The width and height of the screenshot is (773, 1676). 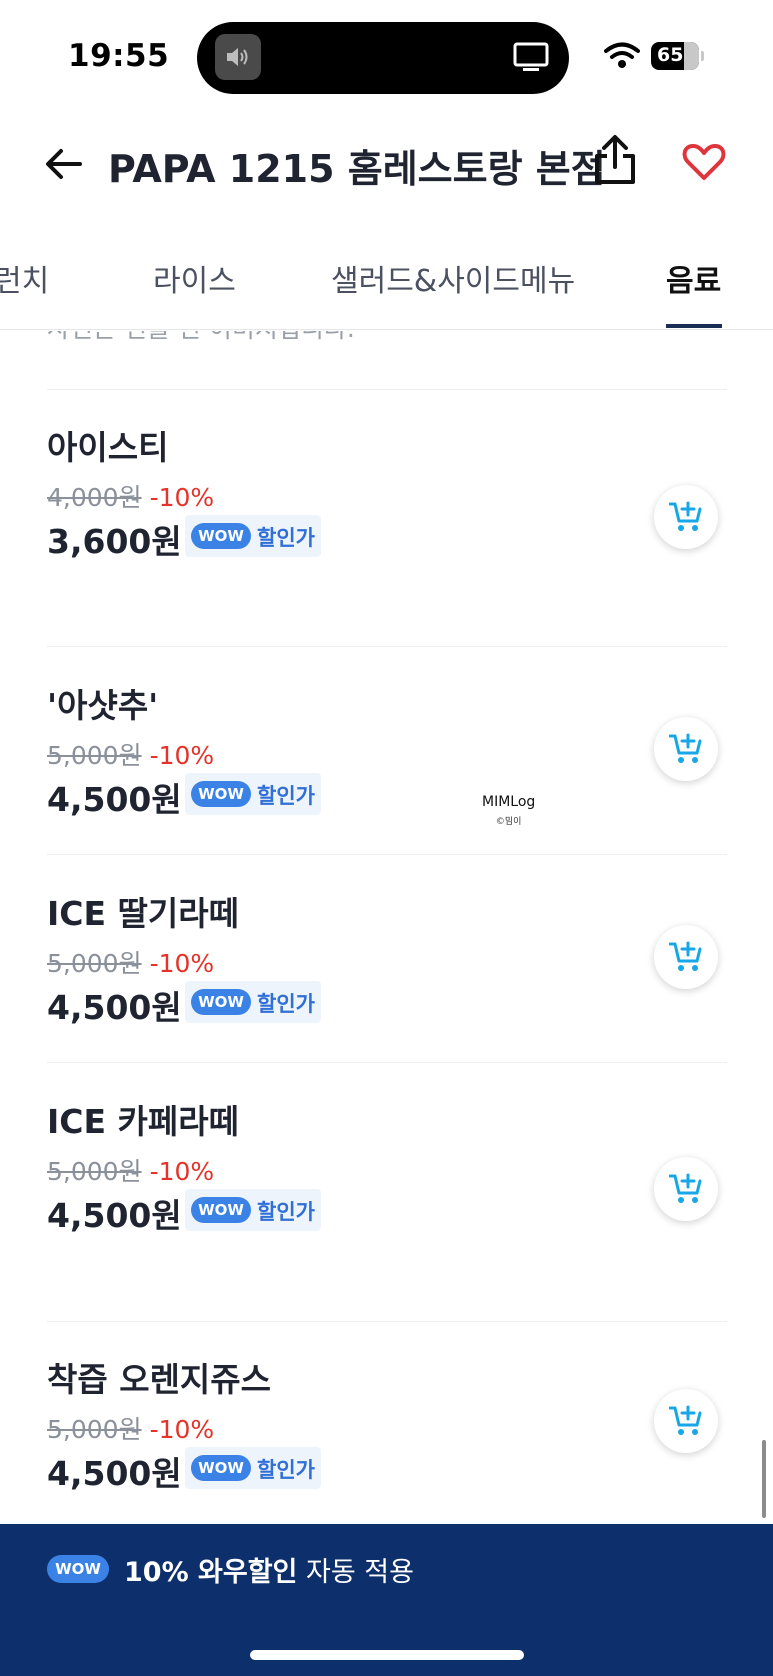 What do you see at coordinates (508, 822) in the screenshot?
I see `watermark-sub: ©밈이` at bounding box center [508, 822].